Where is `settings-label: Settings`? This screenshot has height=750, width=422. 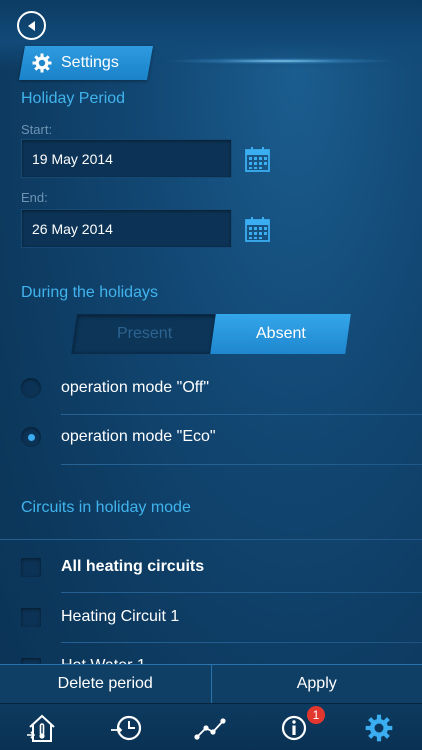 settings-label: Settings is located at coordinates (90, 62).